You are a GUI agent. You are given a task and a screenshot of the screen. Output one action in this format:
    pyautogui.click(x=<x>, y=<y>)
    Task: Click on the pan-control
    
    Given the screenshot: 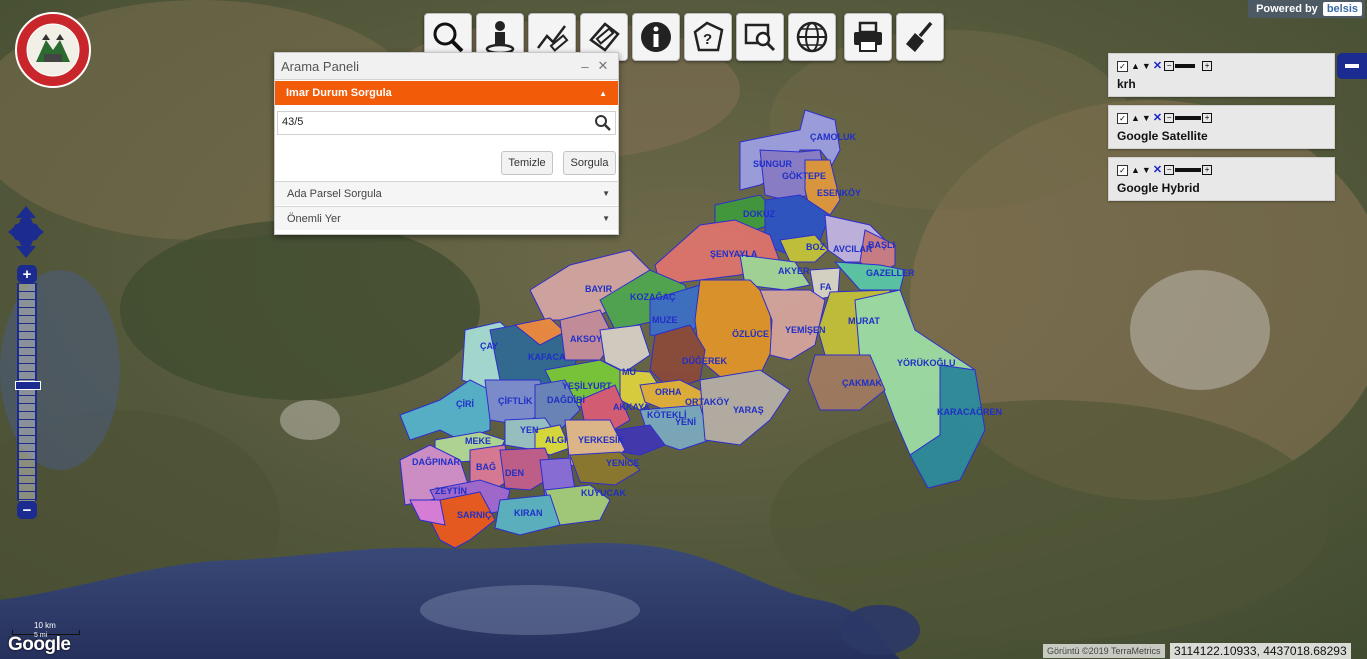 What is the action you would take?
    pyautogui.click(x=26, y=232)
    